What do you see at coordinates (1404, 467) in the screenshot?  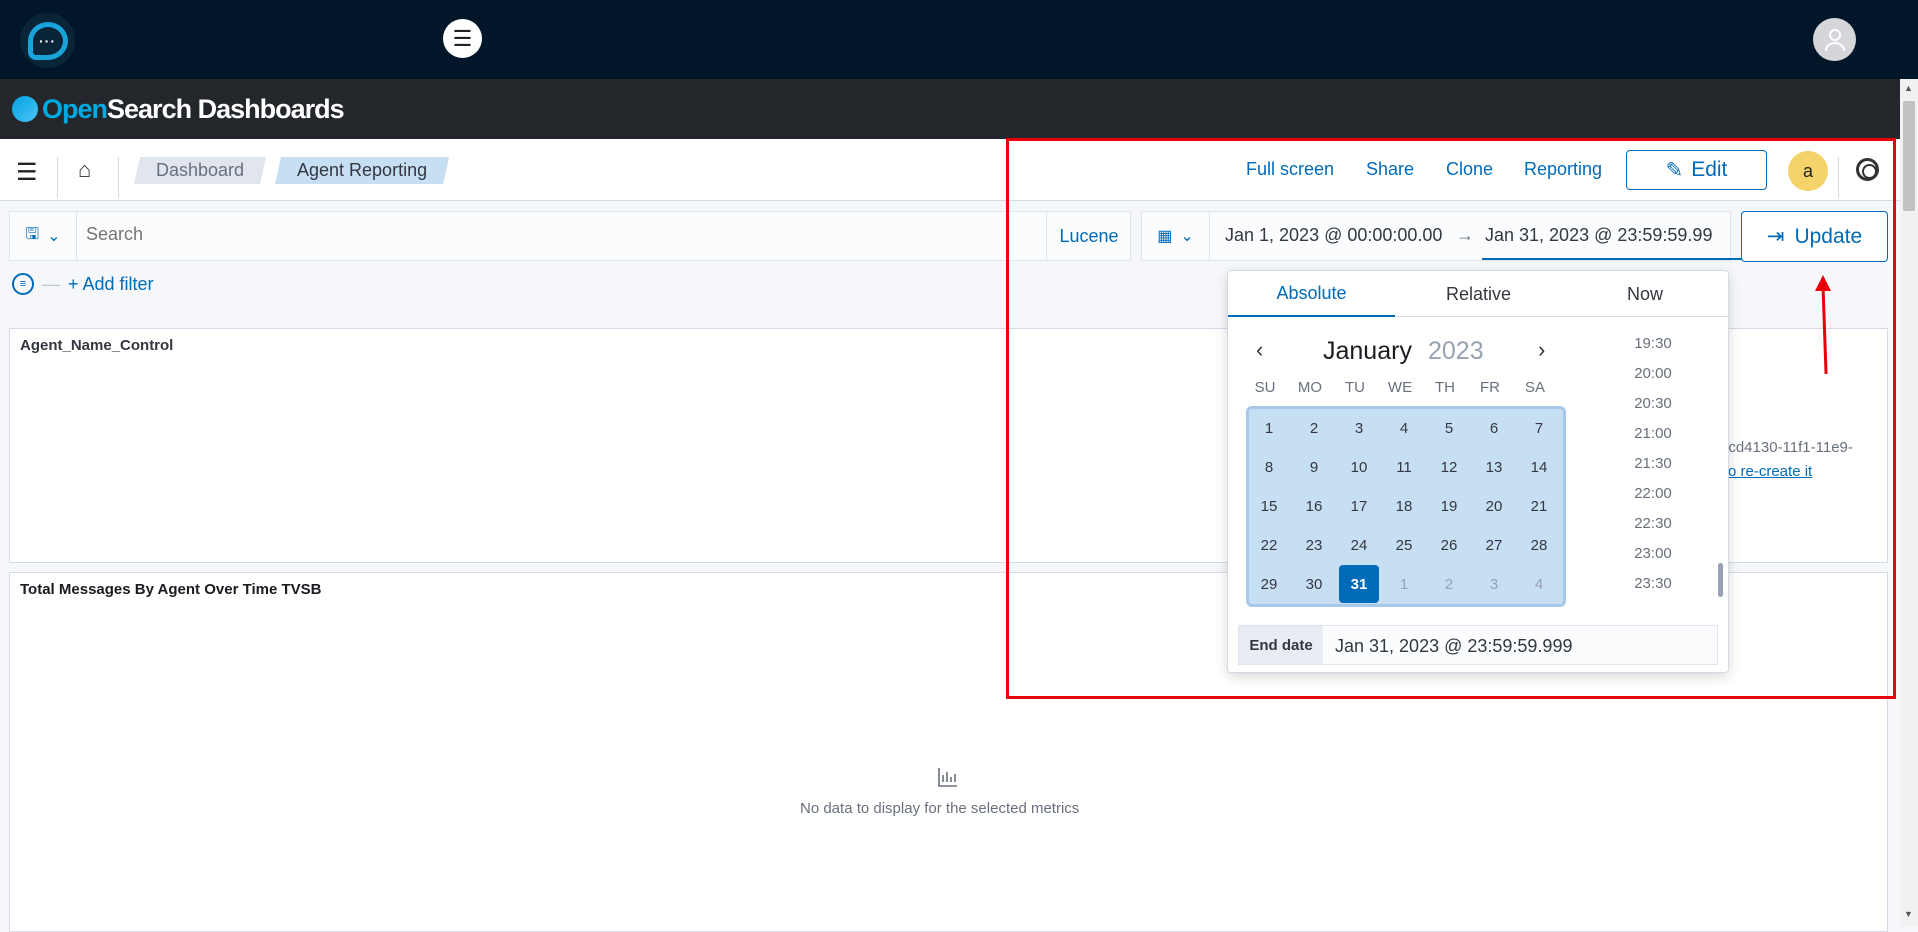 I see `calendar-day: 11` at bounding box center [1404, 467].